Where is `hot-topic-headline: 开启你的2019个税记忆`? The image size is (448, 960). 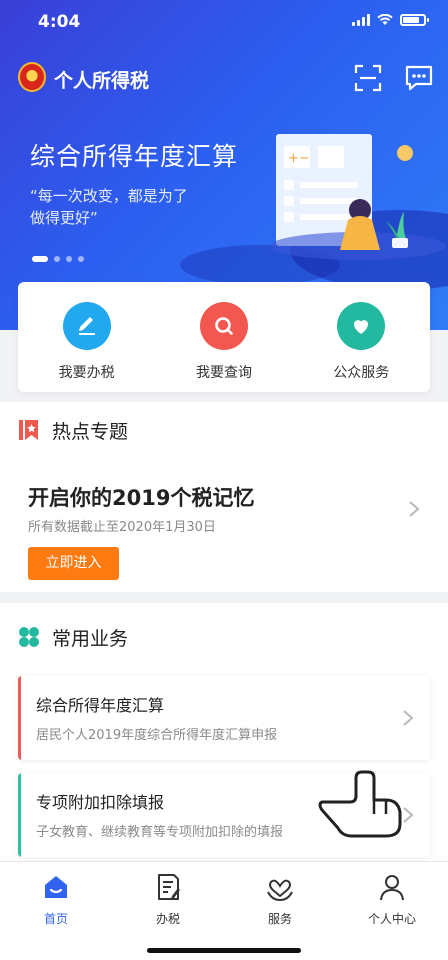 hot-topic-headline: 开启你的2019个税记忆 is located at coordinates (141, 497).